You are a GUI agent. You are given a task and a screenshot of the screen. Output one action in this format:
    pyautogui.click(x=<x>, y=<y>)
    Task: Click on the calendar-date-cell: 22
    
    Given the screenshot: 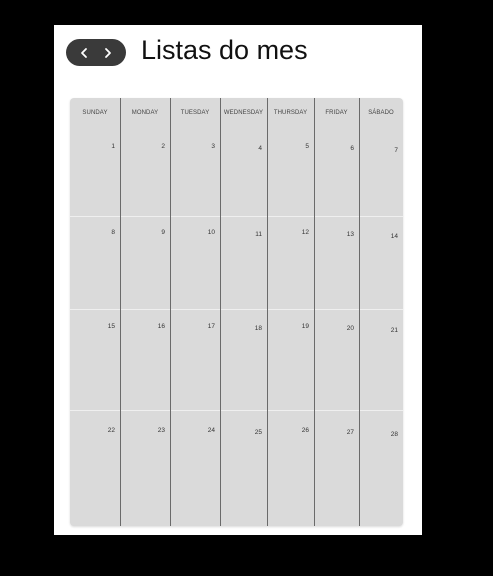 What is the action you would take?
    pyautogui.click(x=105, y=430)
    